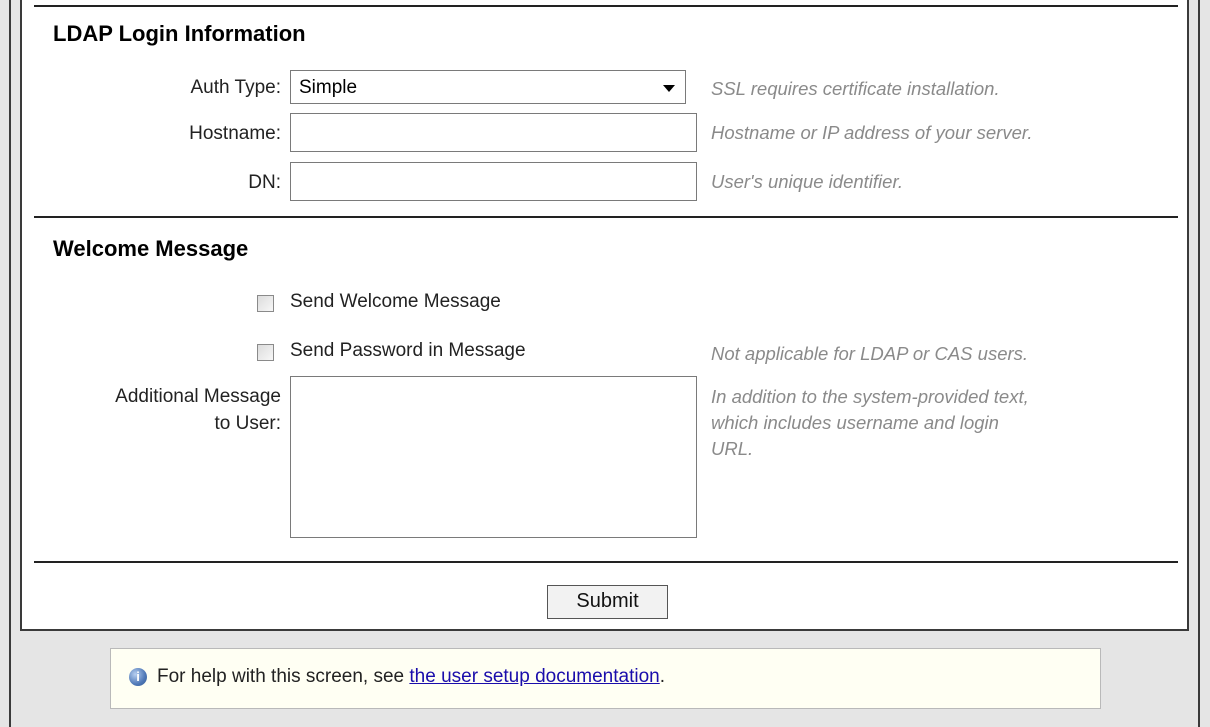 This screenshot has width=1210, height=727. What do you see at coordinates (408, 351) in the screenshot?
I see `send-password-label: Send Password in Message` at bounding box center [408, 351].